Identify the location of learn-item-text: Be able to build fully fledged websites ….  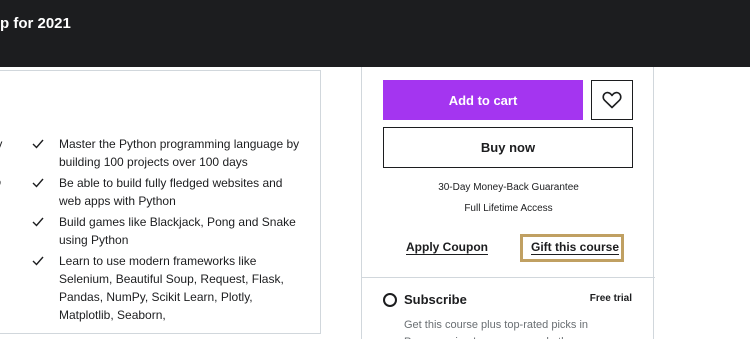
(171, 192).